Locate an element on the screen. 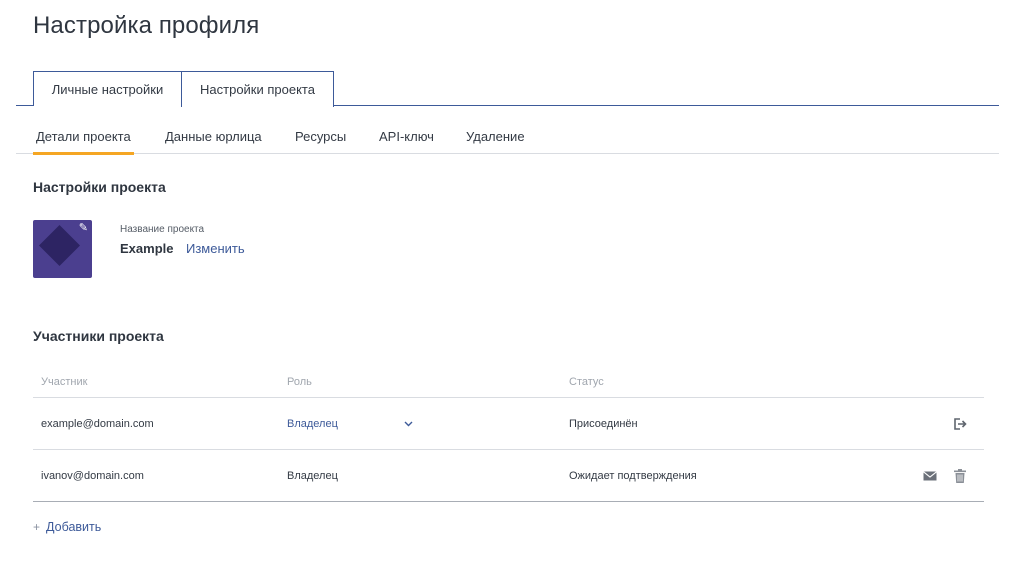  plus-icon: + is located at coordinates (37, 527).